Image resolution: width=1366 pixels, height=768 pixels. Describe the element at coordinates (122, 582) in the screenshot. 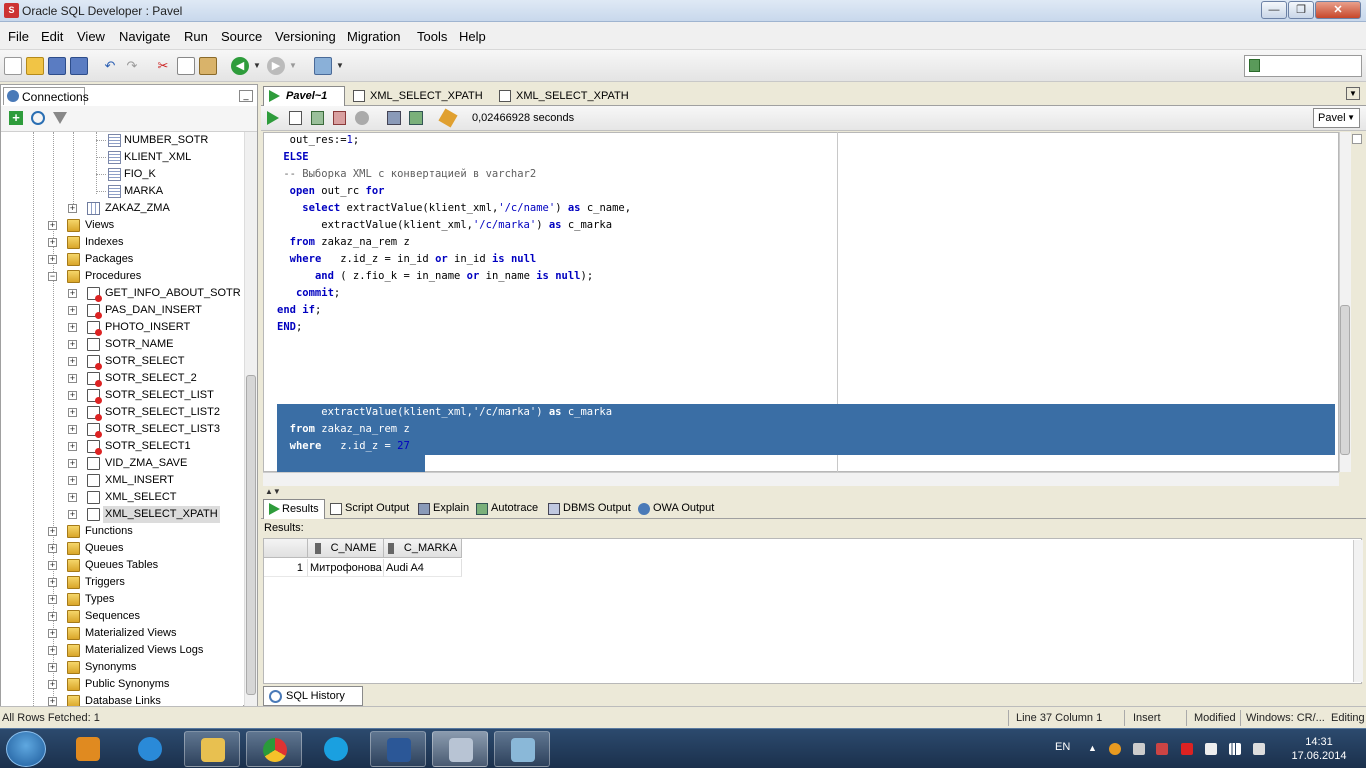

I see `tree-item: + Triggers` at that location.